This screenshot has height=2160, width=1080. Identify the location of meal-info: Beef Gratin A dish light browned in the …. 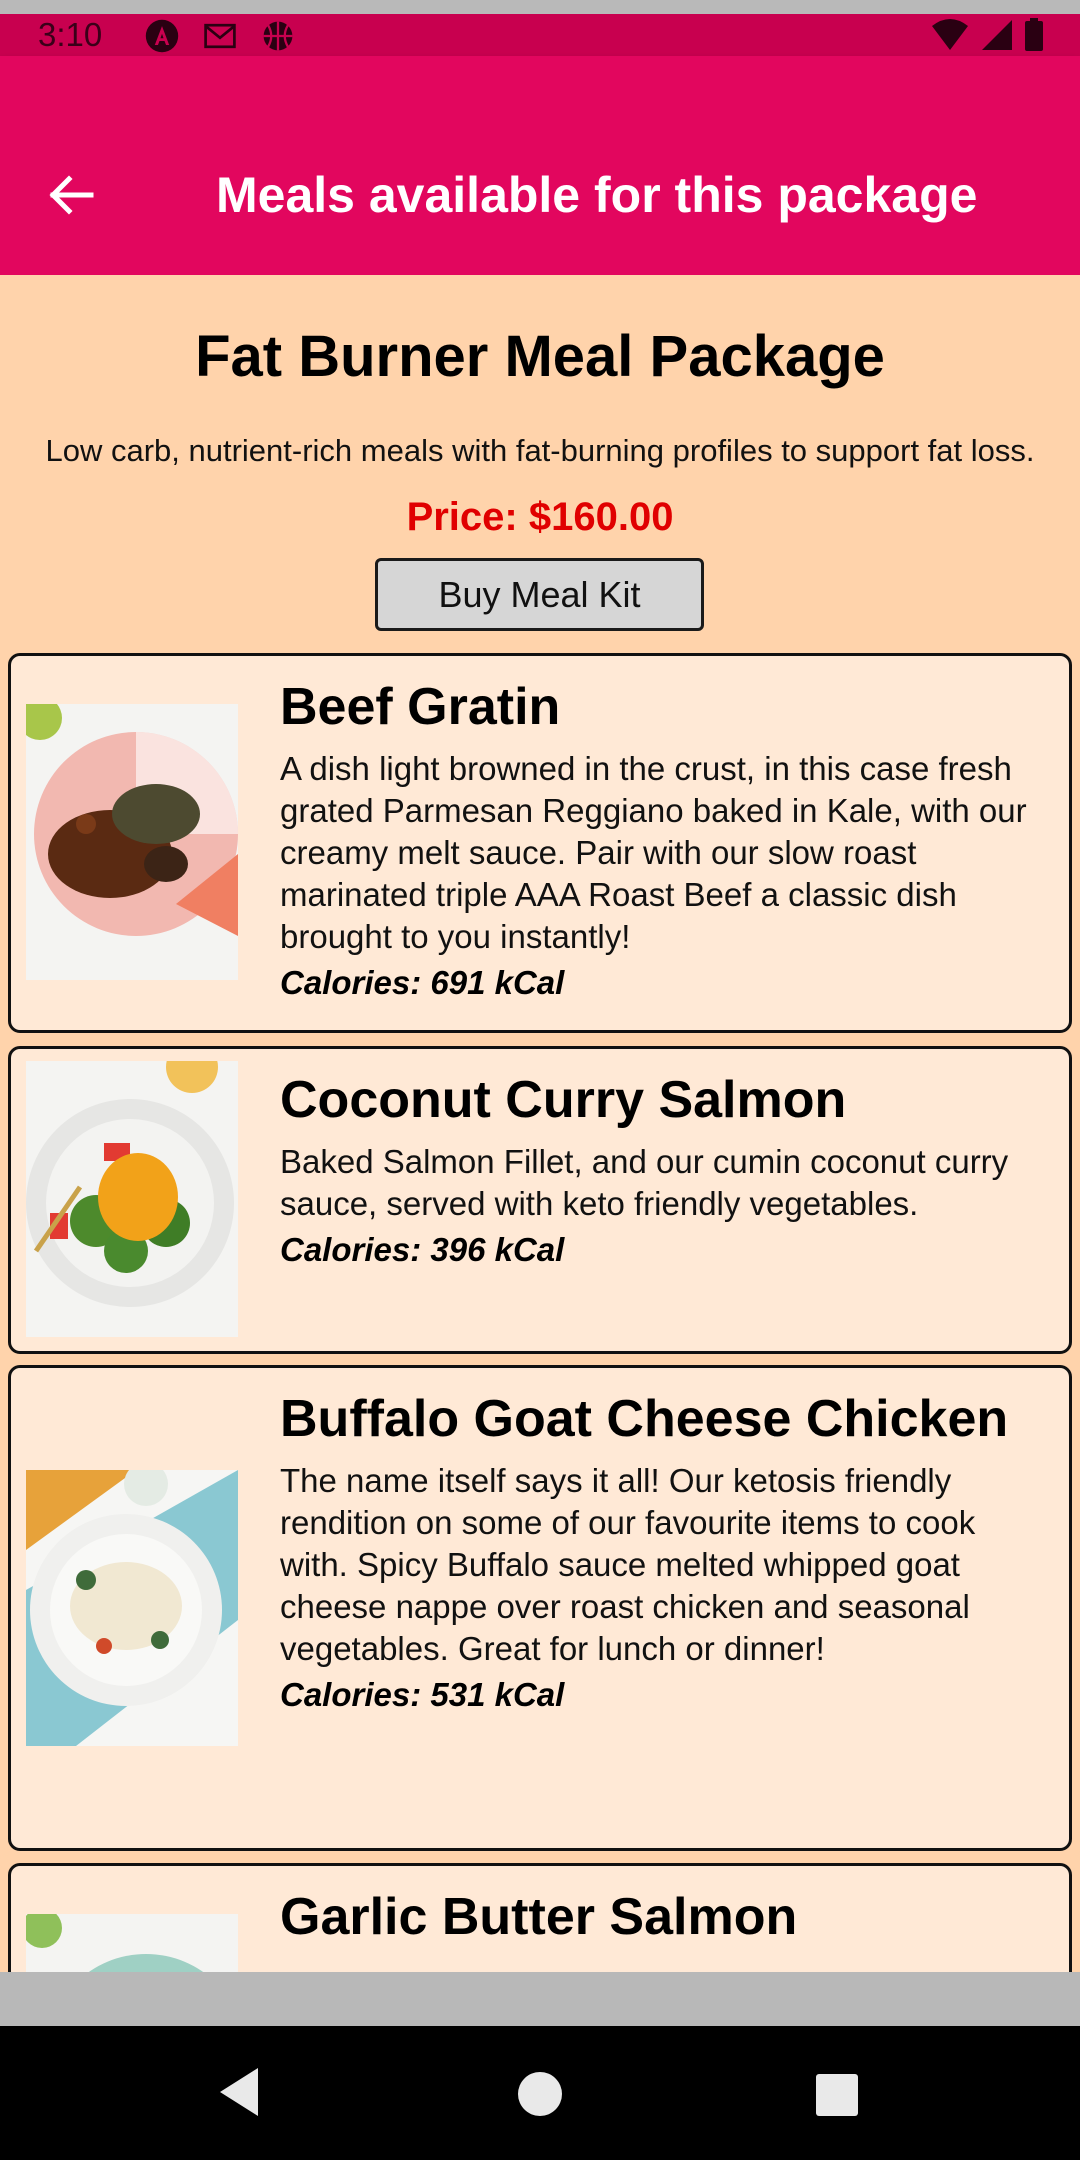
(660, 840).